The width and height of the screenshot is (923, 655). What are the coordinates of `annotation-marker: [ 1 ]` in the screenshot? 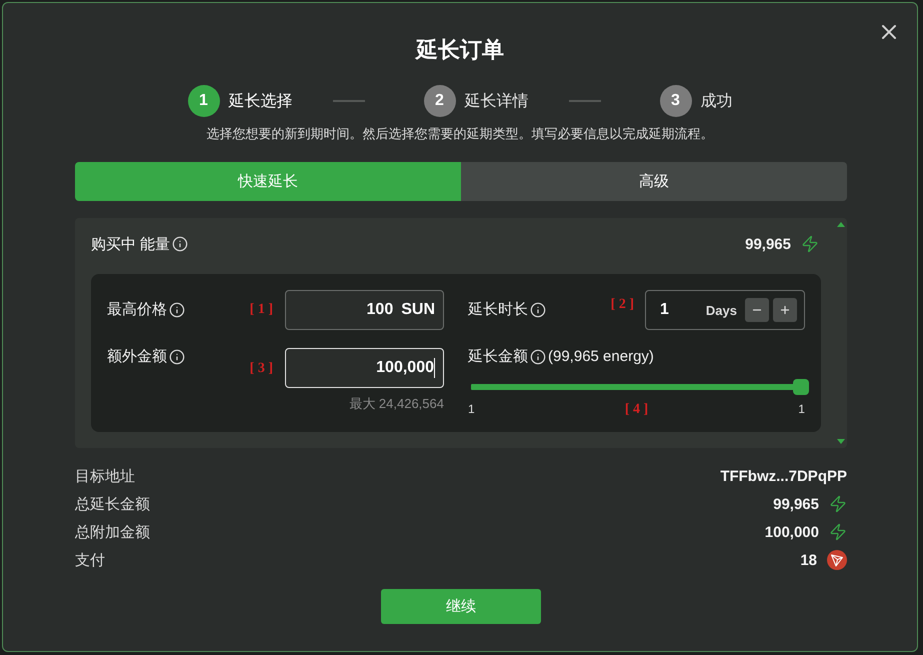 It's located at (261, 310).